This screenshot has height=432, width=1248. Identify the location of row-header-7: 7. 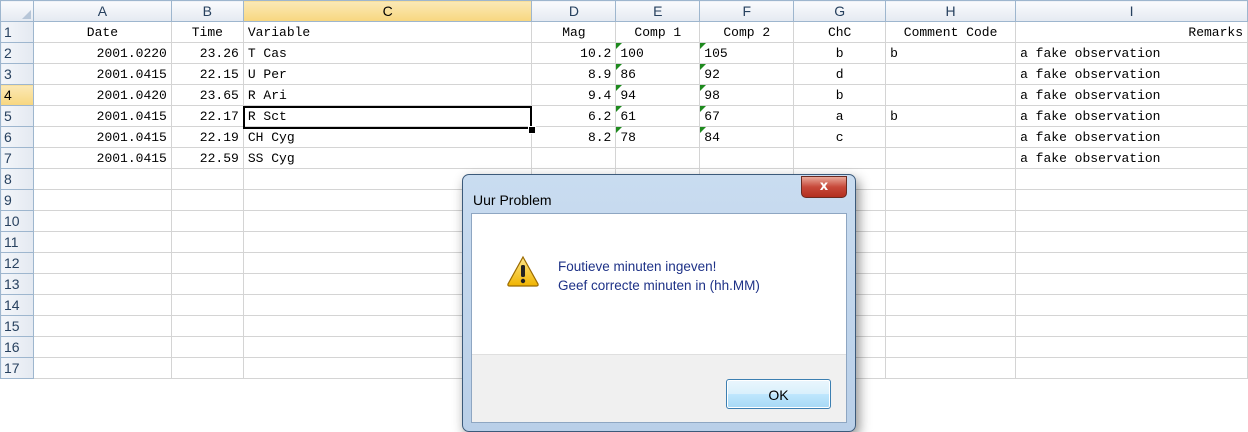
(17, 158).